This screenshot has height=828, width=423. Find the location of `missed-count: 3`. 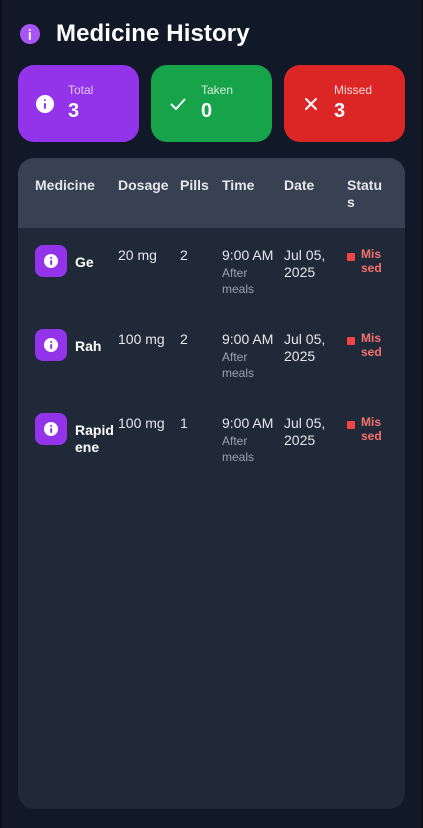

missed-count: 3 is located at coordinates (340, 111).